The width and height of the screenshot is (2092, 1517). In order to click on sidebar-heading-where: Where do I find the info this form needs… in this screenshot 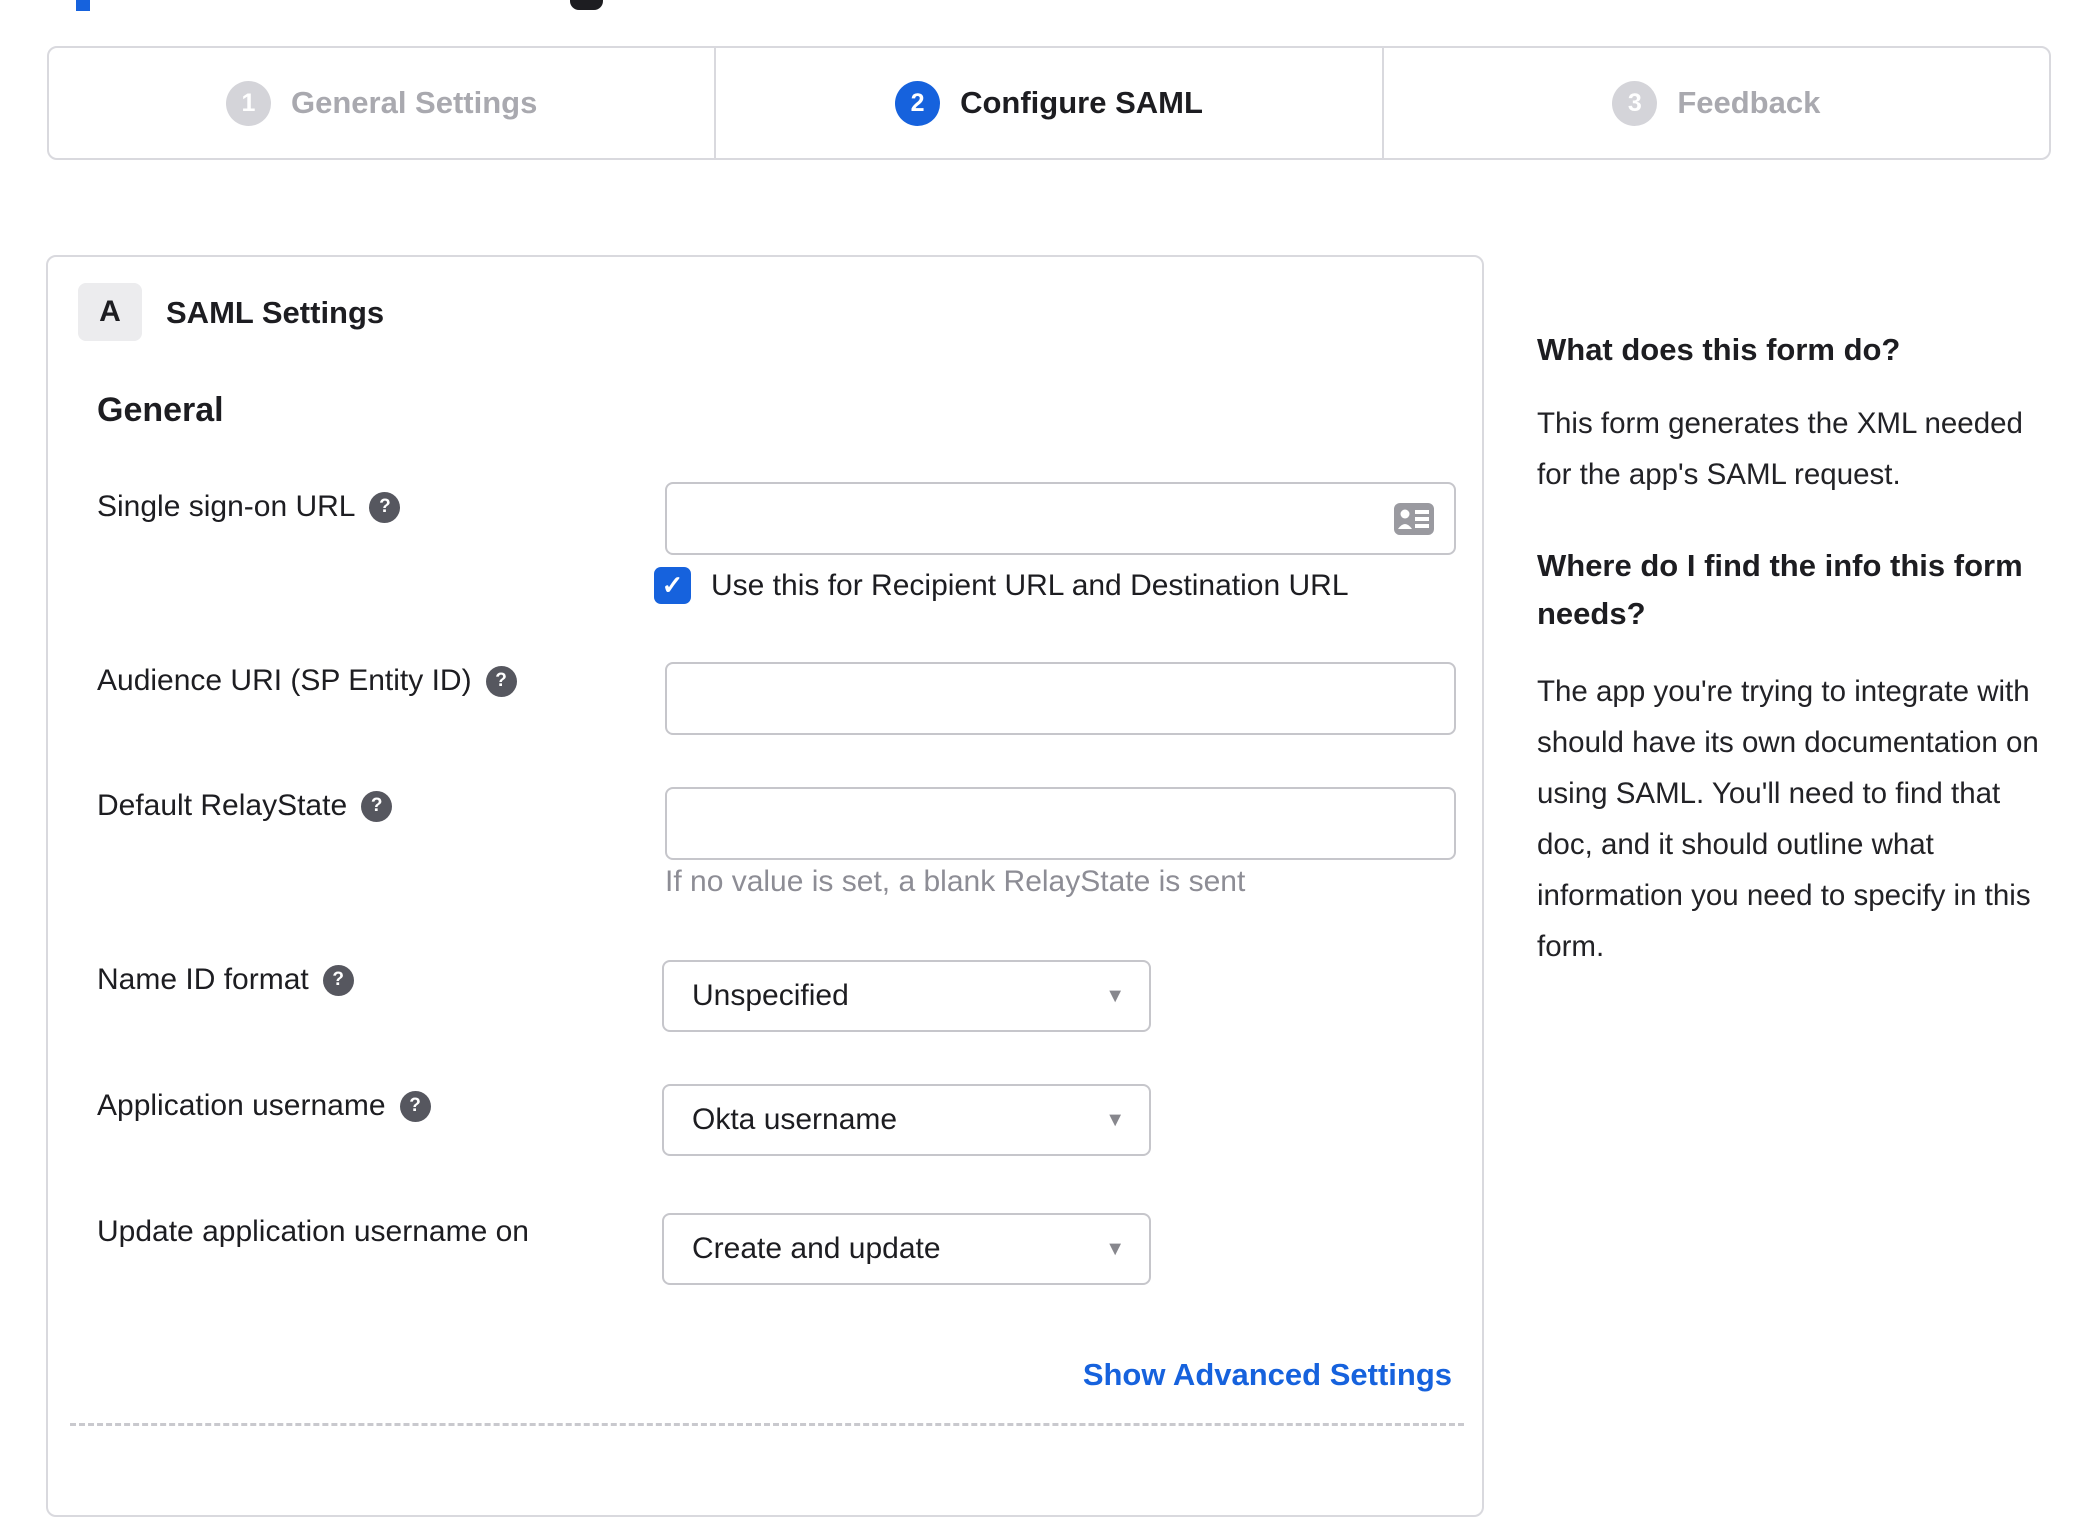, I will do `click(1780, 589)`.